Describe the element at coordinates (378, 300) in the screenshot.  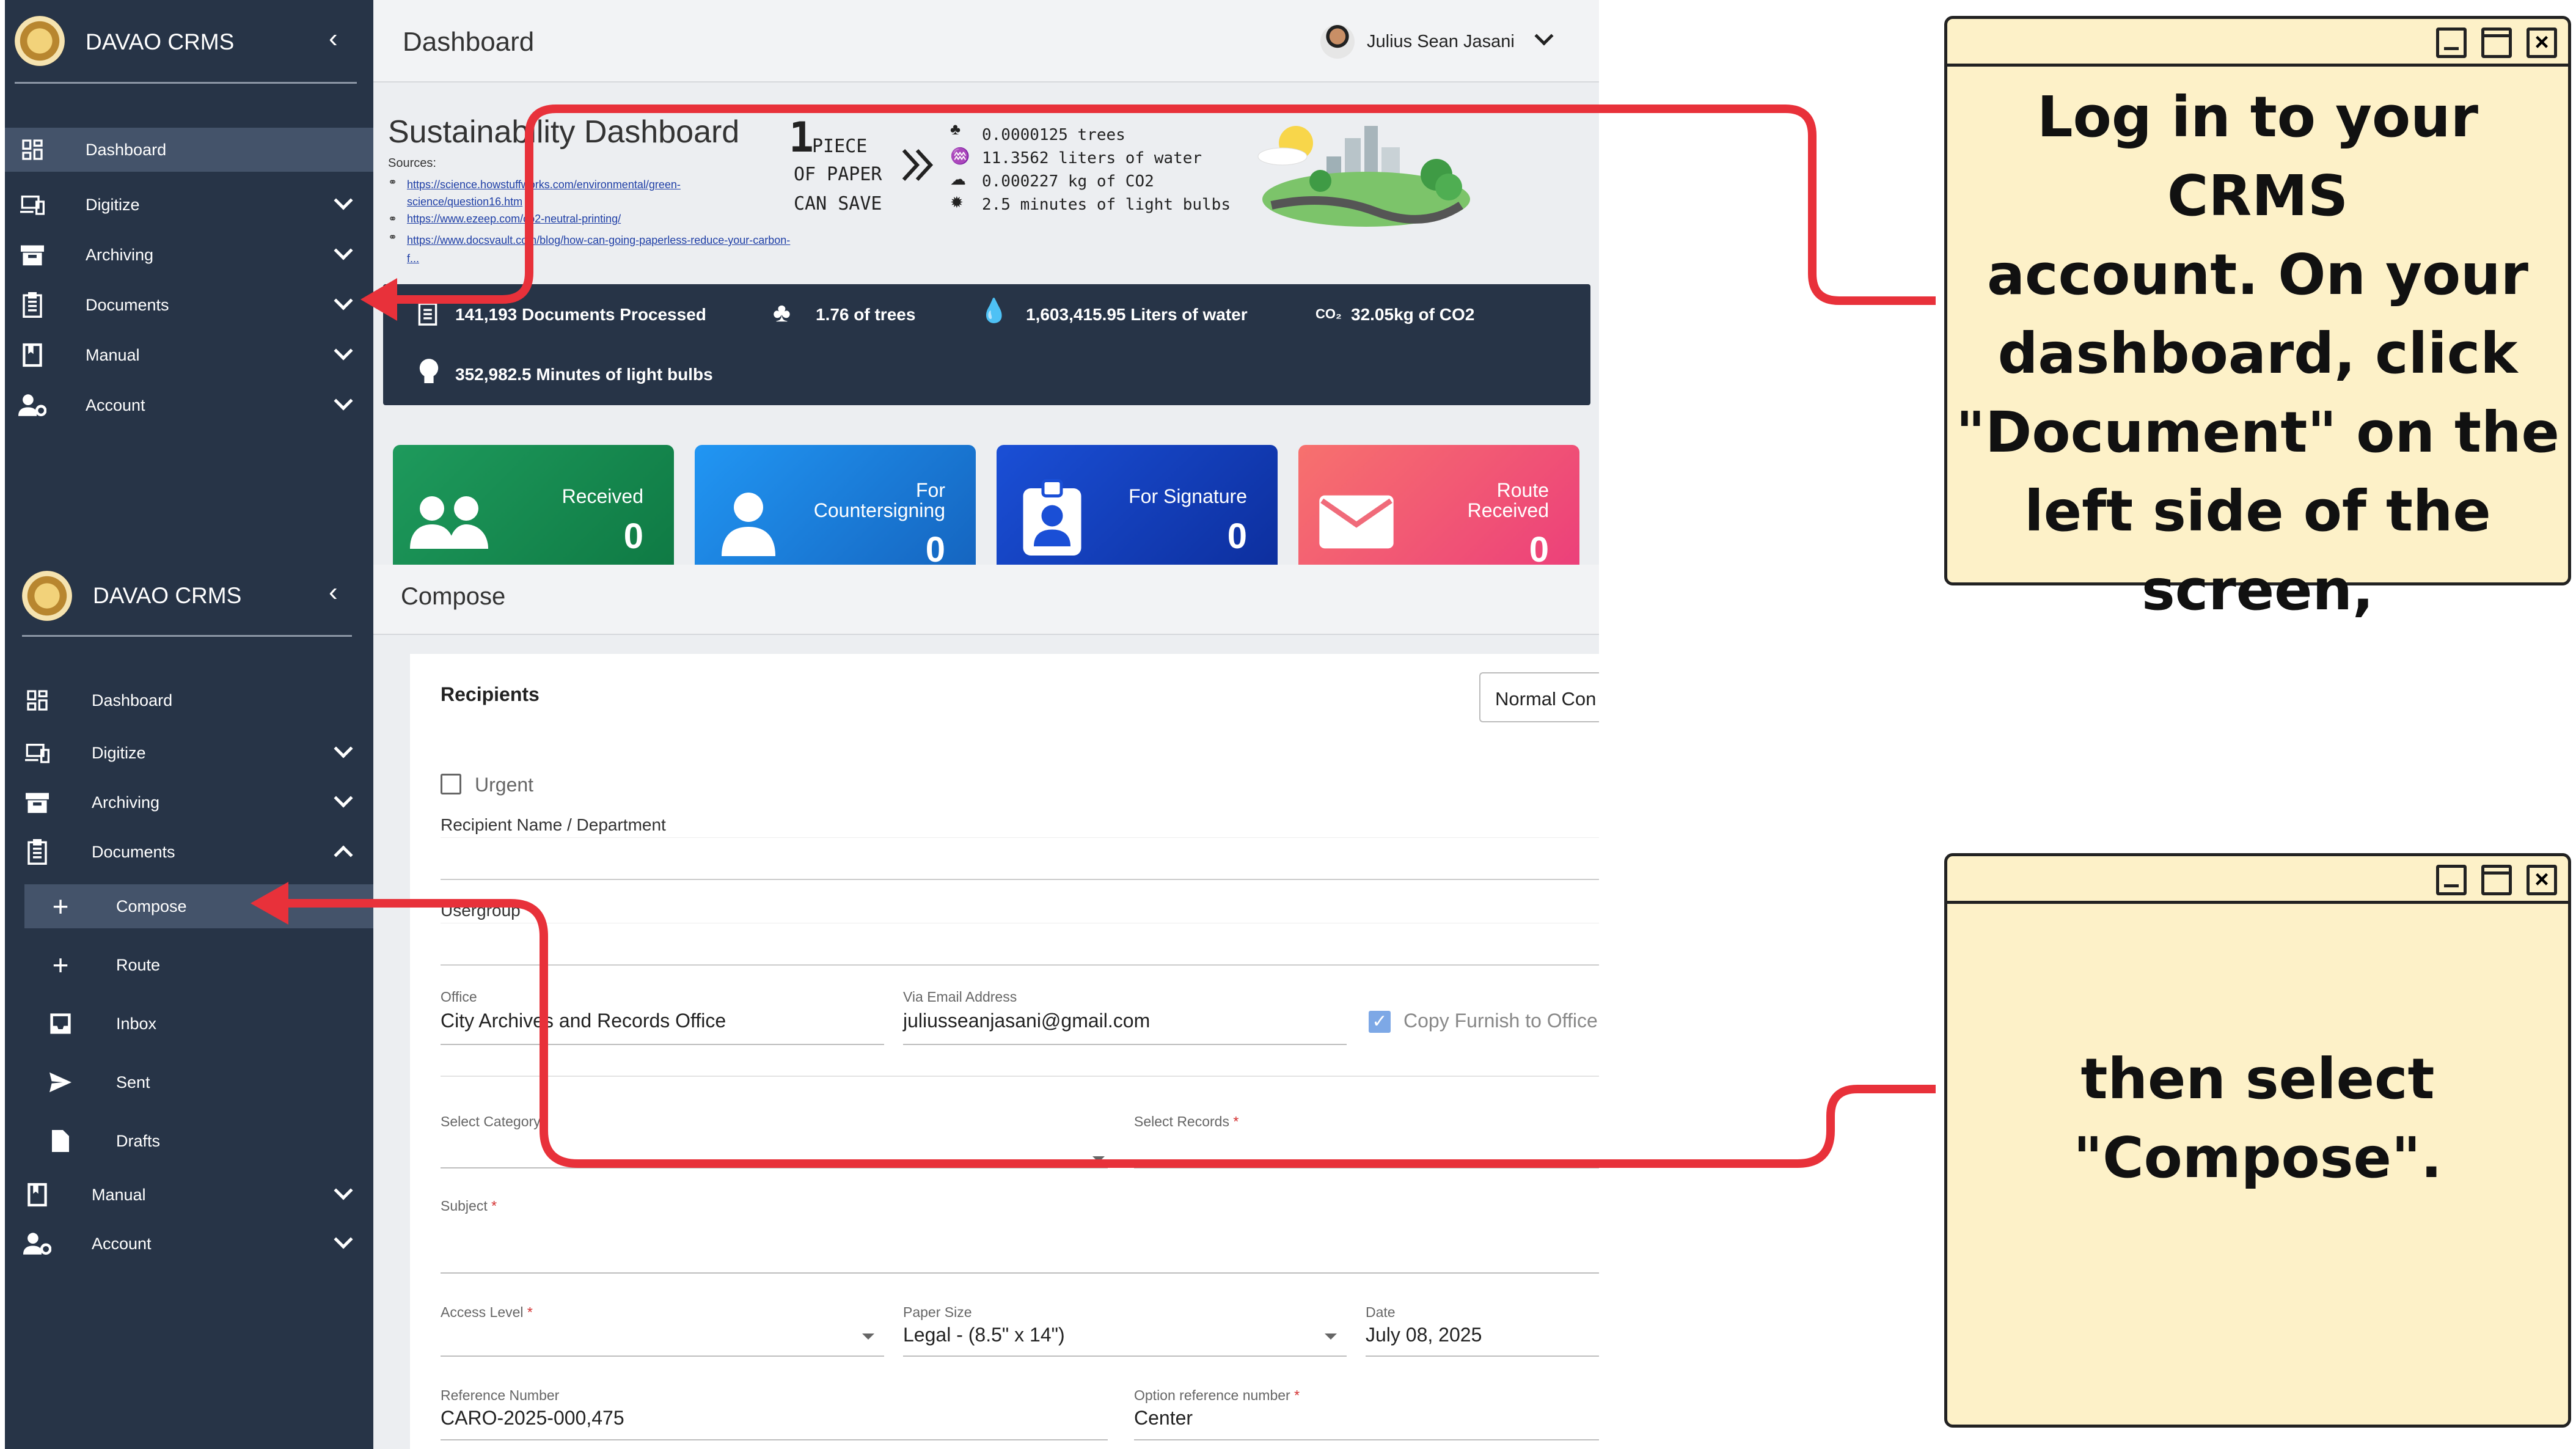
I see `arrow-head-documents` at that location.